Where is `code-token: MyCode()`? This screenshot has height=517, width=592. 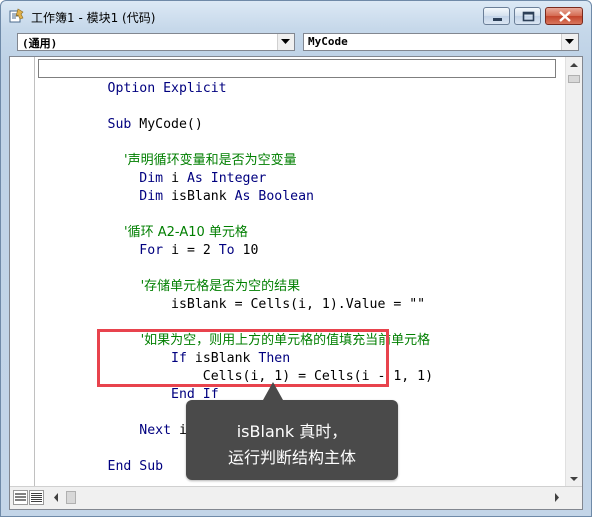 code-token: MyCode() is located at coordinates (171, 124).